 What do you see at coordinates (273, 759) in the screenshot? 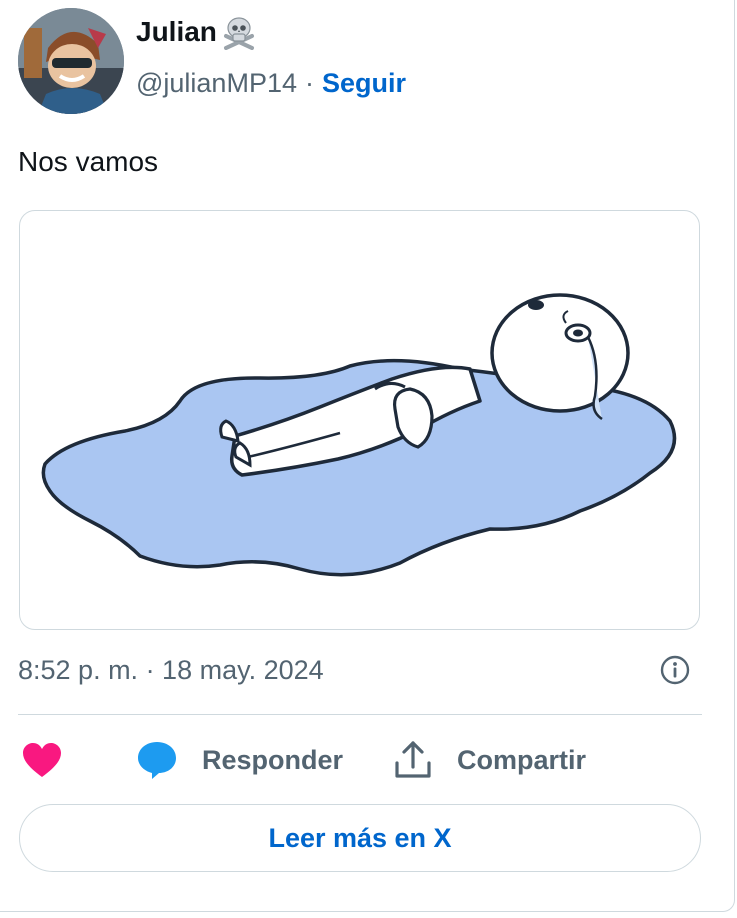
I see `reply-label: Responder` at bounding box center [273, 759].